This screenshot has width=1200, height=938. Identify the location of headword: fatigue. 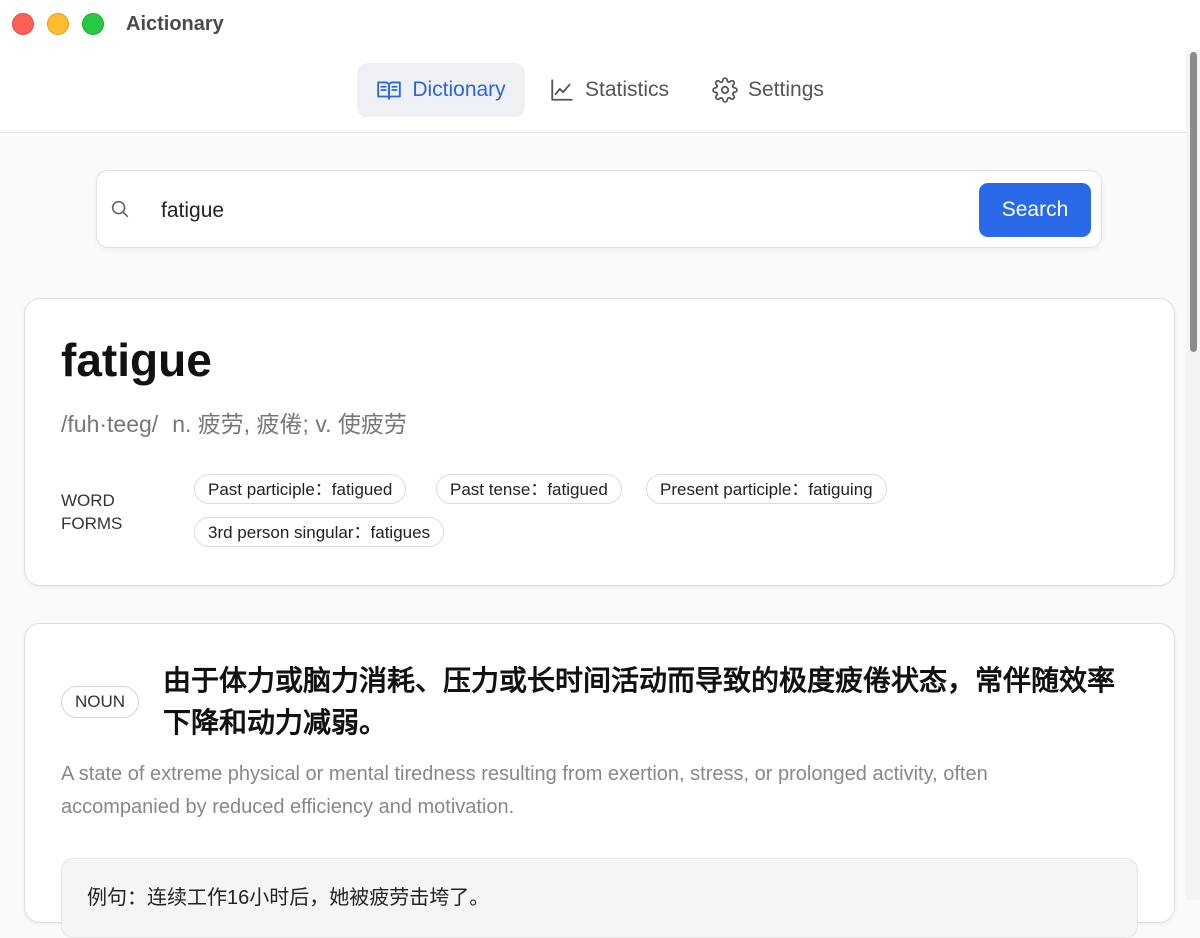
(136, 360).